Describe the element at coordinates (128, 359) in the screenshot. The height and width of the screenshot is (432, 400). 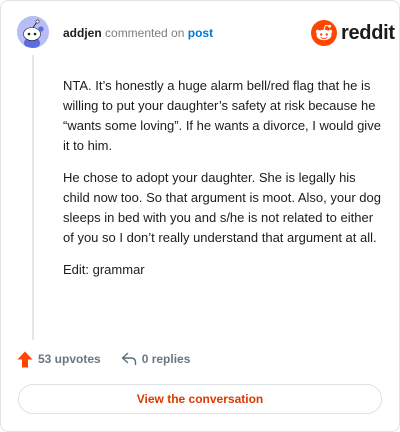
I see `reply-arrow-icon` at that location.